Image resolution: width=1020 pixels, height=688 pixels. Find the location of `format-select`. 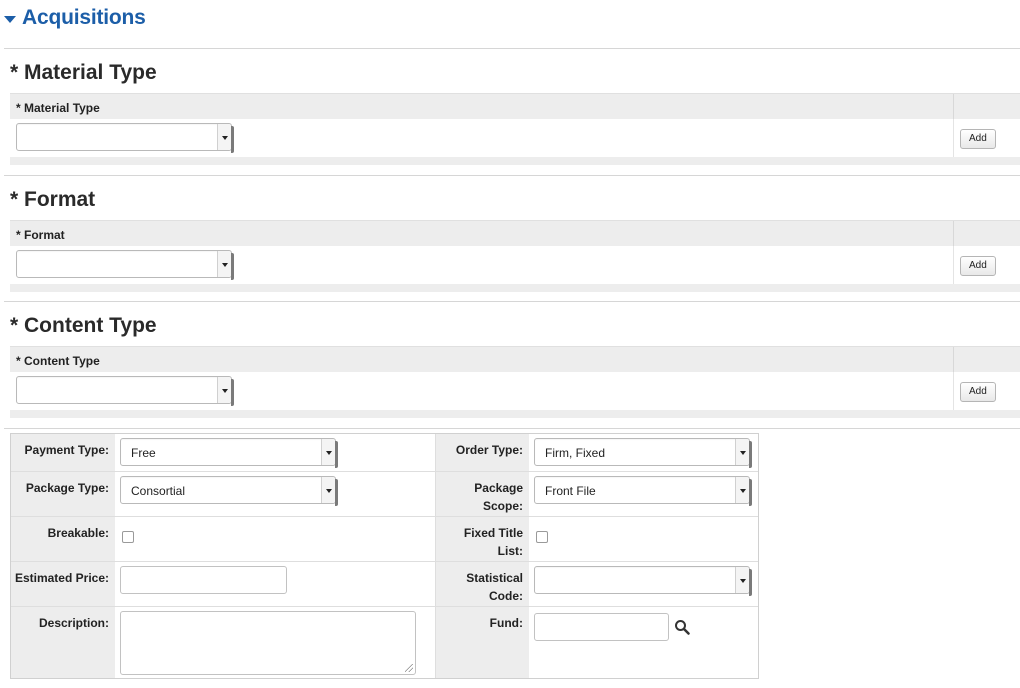

format-select is located at coordinates (125, 265).